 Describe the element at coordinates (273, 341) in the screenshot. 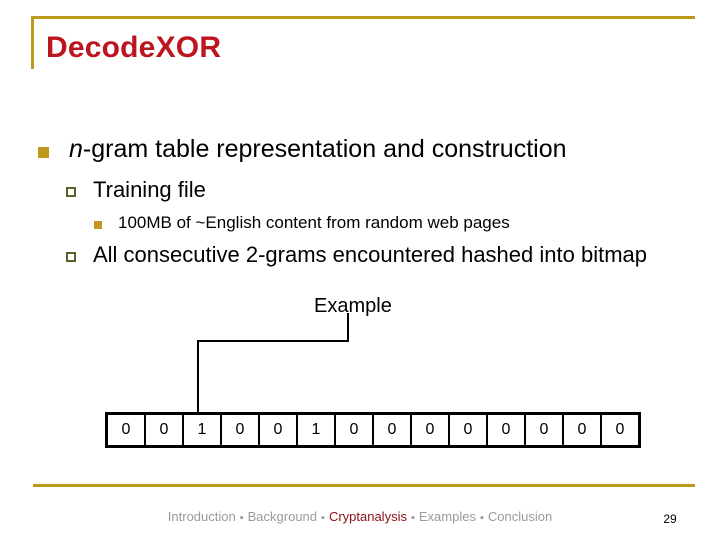

I see `connector-line-horizontal` at that location.